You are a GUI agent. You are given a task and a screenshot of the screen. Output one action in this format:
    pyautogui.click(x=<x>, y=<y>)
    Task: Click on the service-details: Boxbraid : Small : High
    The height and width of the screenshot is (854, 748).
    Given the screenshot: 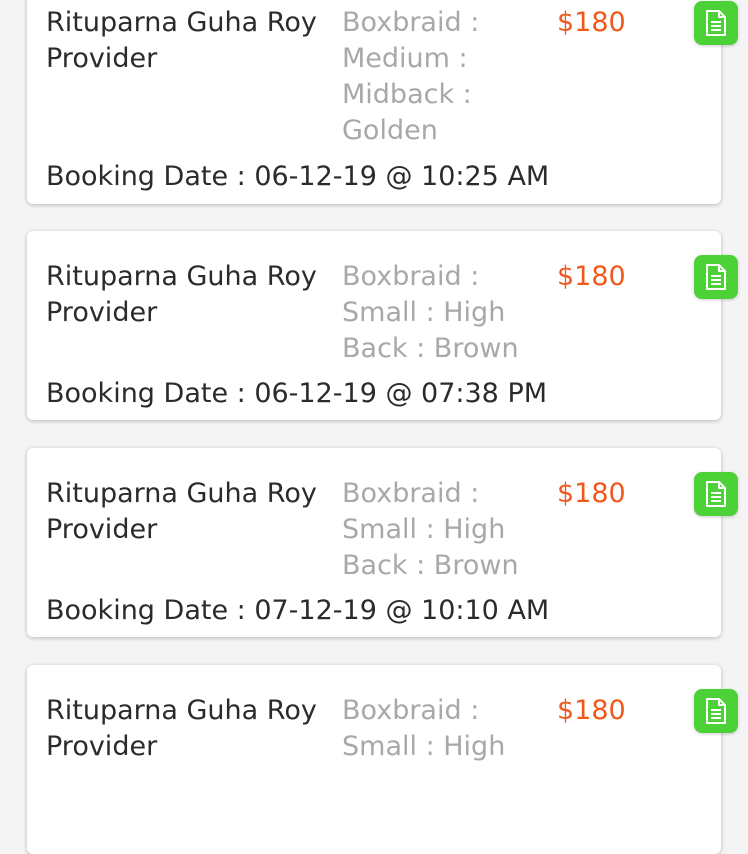 What is the action you would take?
    pyautogui.click(x=442, y=729)
    